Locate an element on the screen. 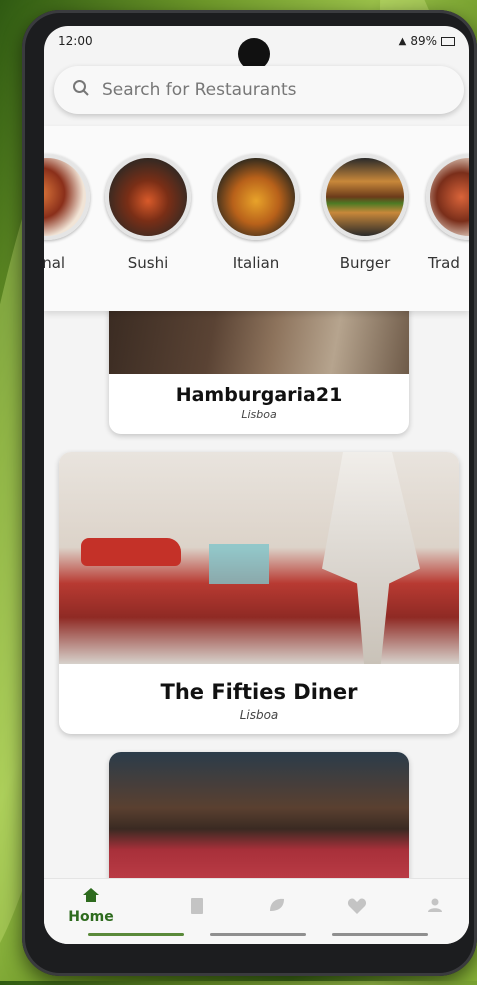 This screenshot has height=985, width=477. bookmark-icon is located at coordinates (197, 908).